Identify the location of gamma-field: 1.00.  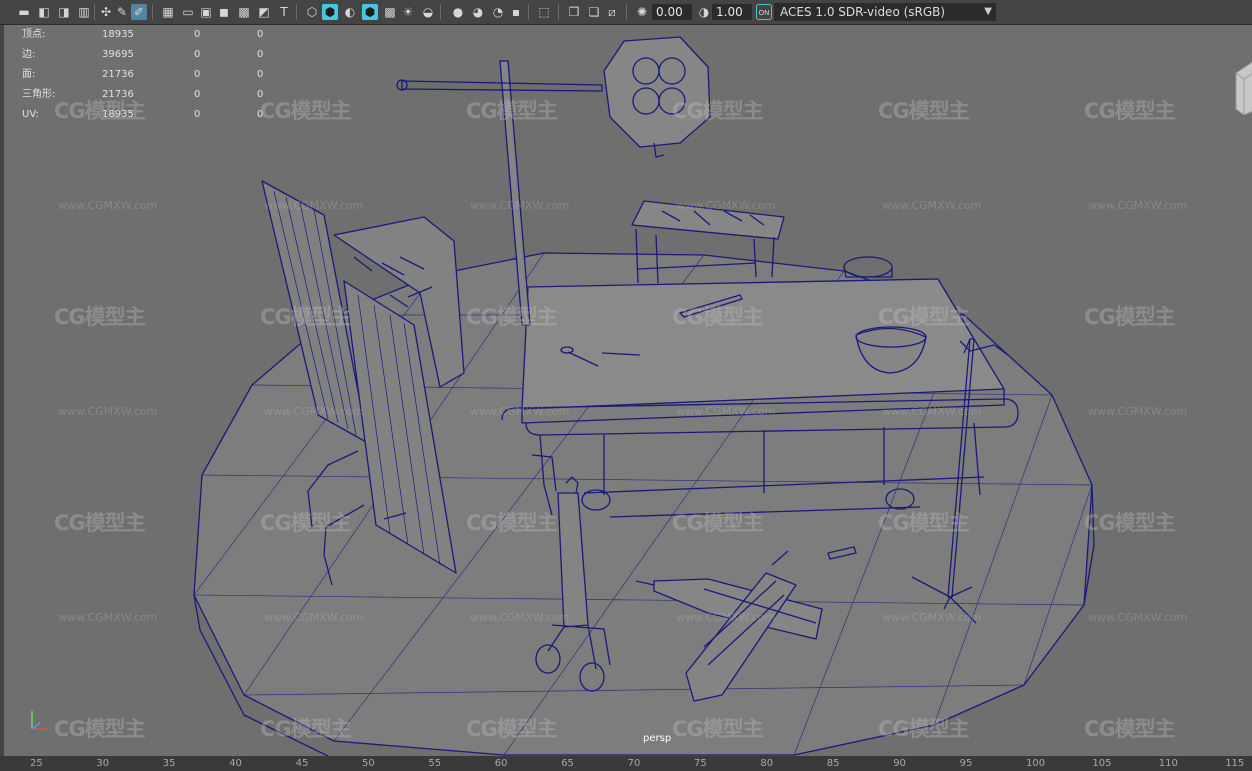
(732, 12).